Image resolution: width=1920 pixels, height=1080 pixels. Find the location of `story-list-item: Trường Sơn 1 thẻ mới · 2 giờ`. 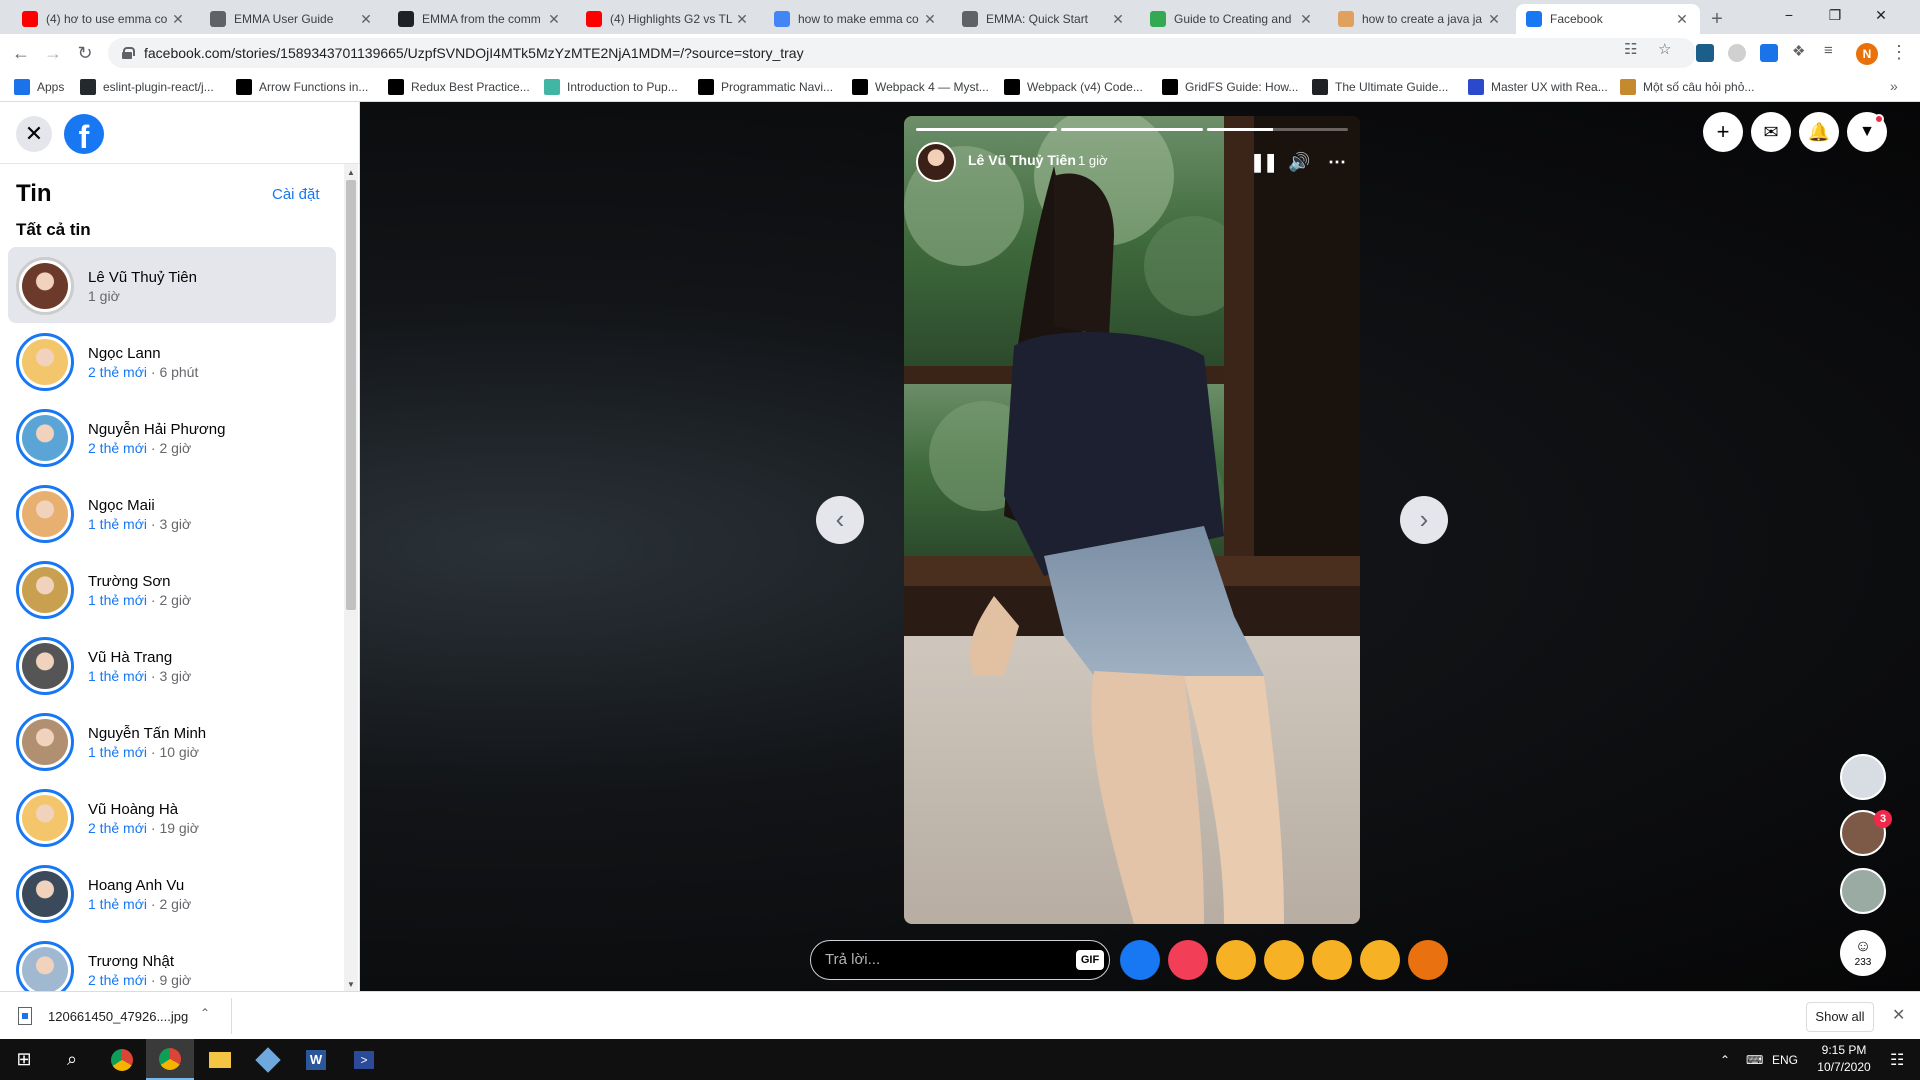

story-list-item: Trường Sơn 1 thẻ mới · 2 giờ is located at coordinates (172, 589).